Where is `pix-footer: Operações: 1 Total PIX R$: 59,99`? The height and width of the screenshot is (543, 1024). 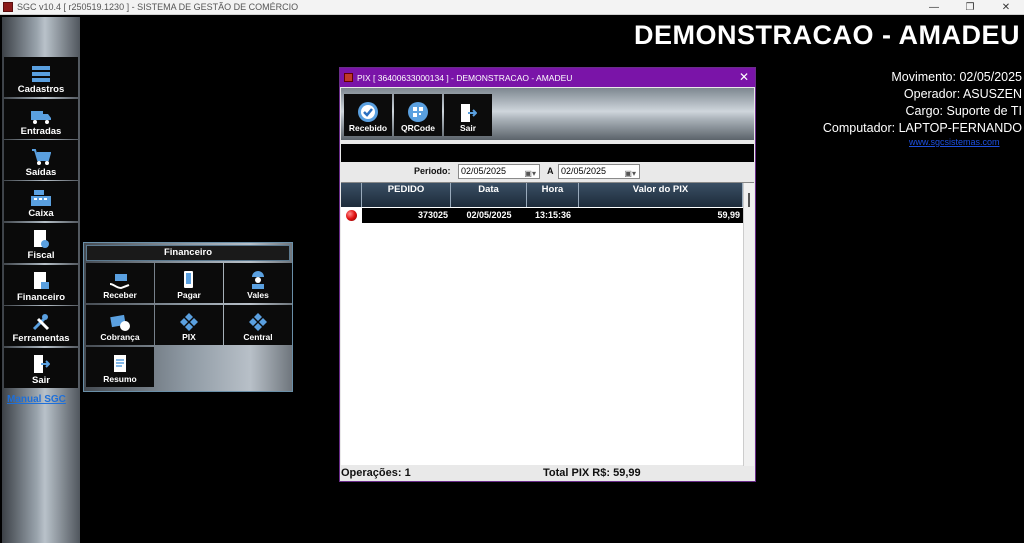 pix-footer: Operações: 1 Total PIX R$: 59,99 is located at coordinates (547, 473).